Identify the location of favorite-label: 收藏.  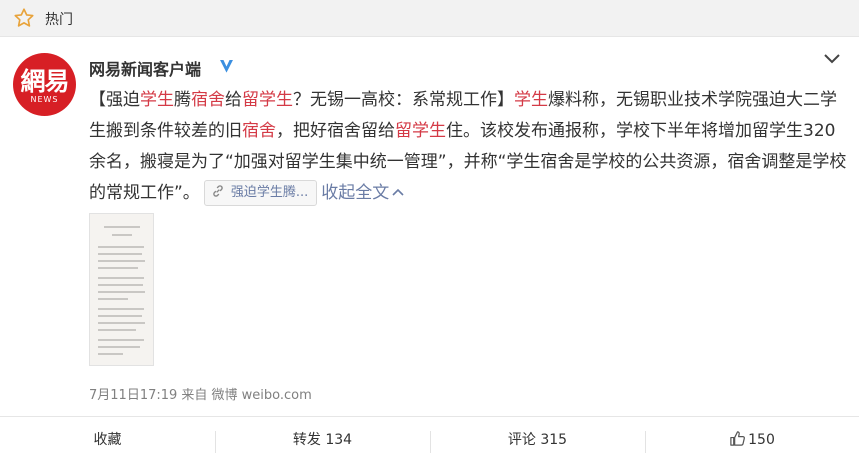
(107, 440).